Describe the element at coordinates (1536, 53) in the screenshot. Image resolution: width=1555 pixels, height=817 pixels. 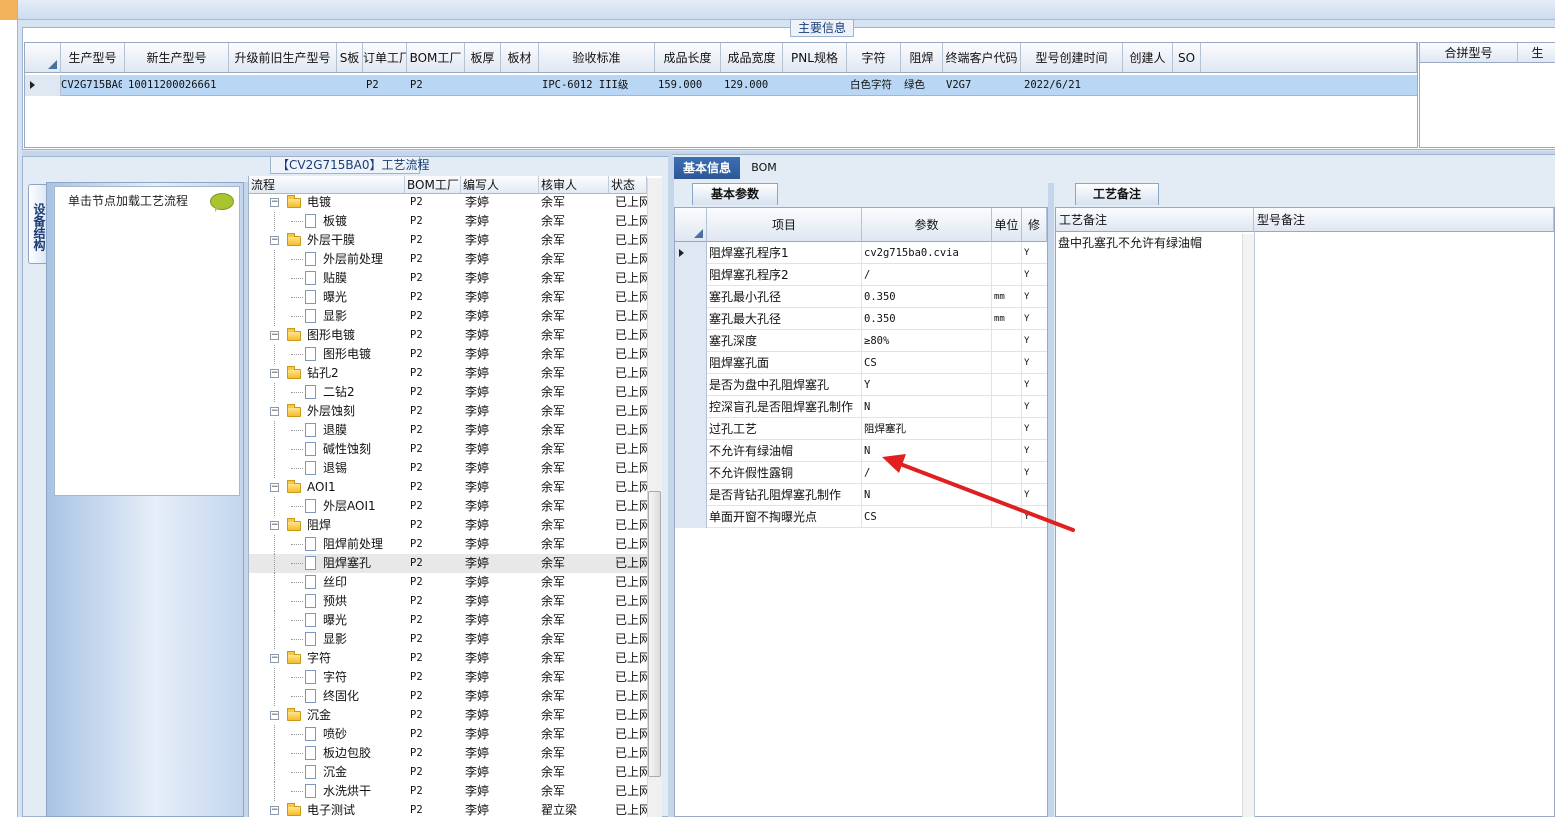
I see `side-grid-col-1: 生` at that location.